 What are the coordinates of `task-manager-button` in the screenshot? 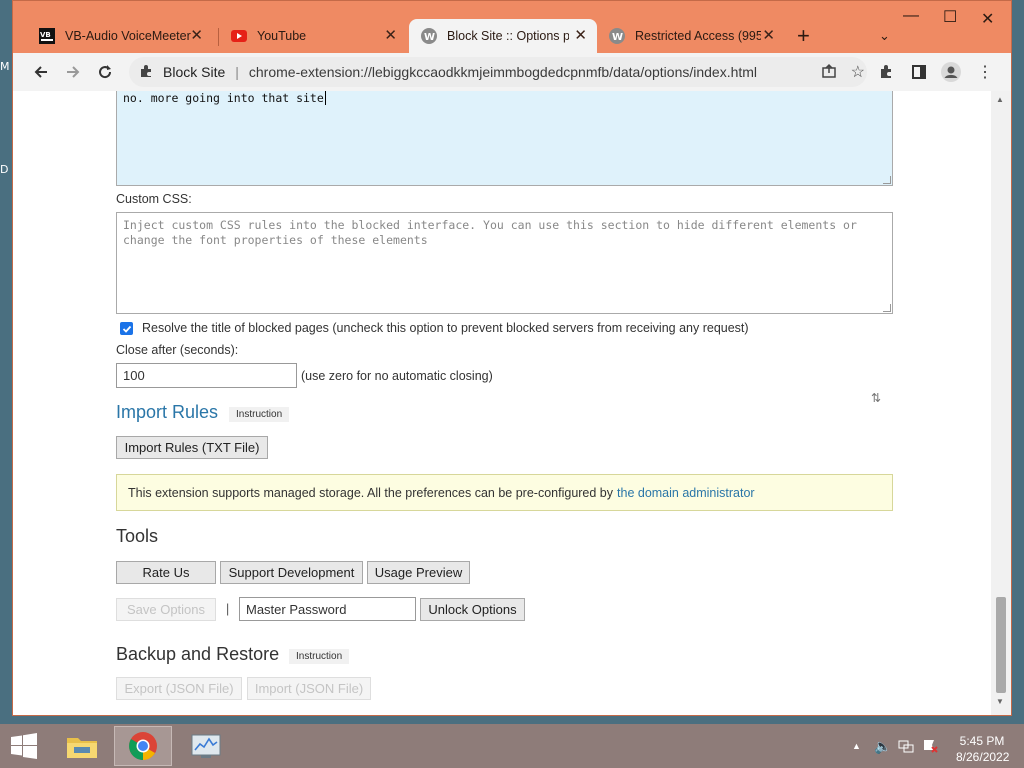 It's located at (206, 746).